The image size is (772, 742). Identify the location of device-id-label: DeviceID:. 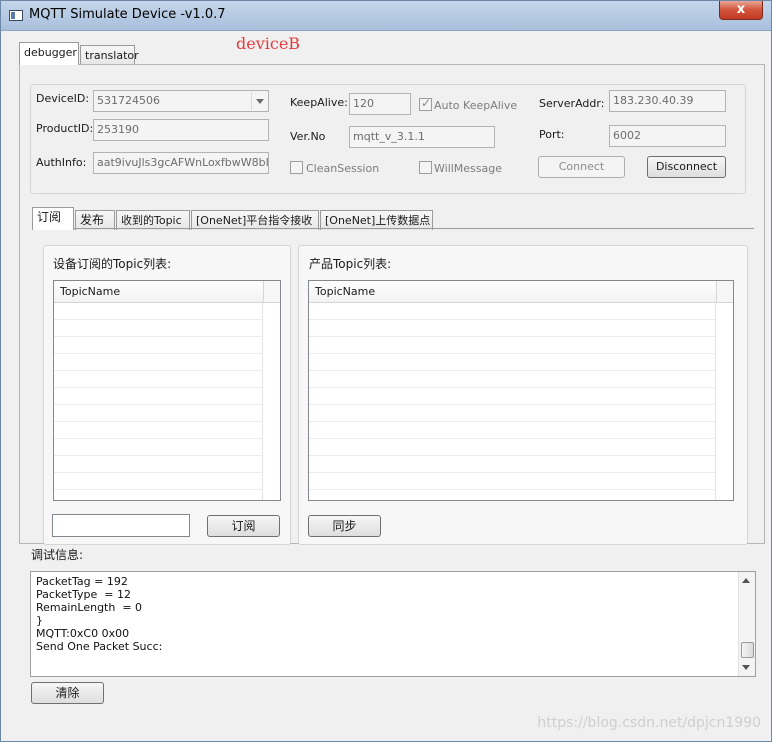
(63, 98).